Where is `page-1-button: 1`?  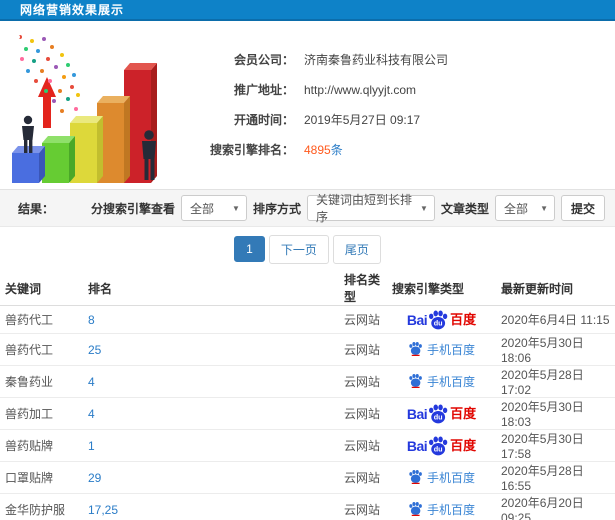 page-1-button: 1 is located at coordinates (249, 249).